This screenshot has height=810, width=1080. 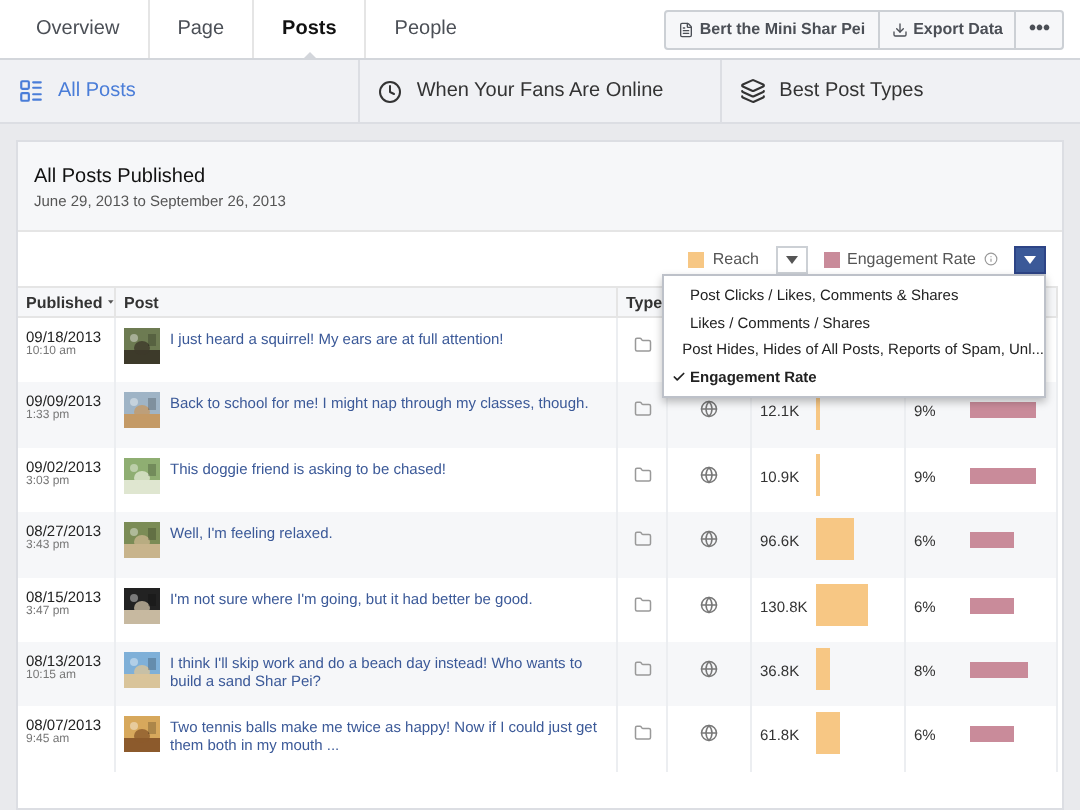 What do you see at coordinates (735, 259) in the screenshot?
I see `legend-label: Reach` at bounding box center [735, 259].